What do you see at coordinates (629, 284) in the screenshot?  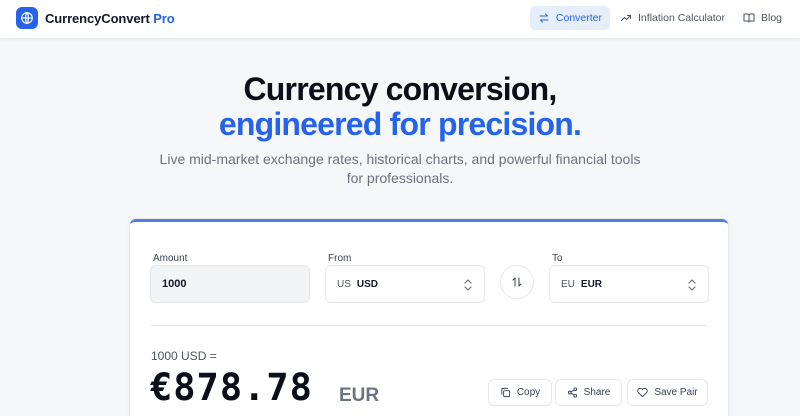 I see `to-currency-select: EU EUR` at bounding box center [629, 284].